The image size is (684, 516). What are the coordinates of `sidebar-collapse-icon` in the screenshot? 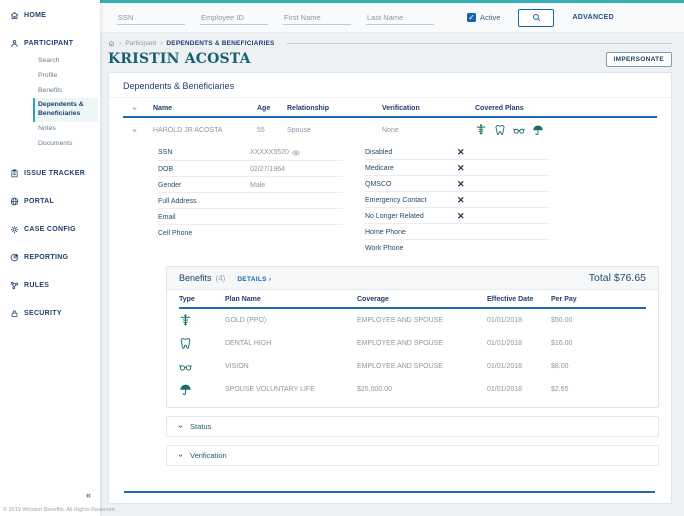 It's located at (88, 495).